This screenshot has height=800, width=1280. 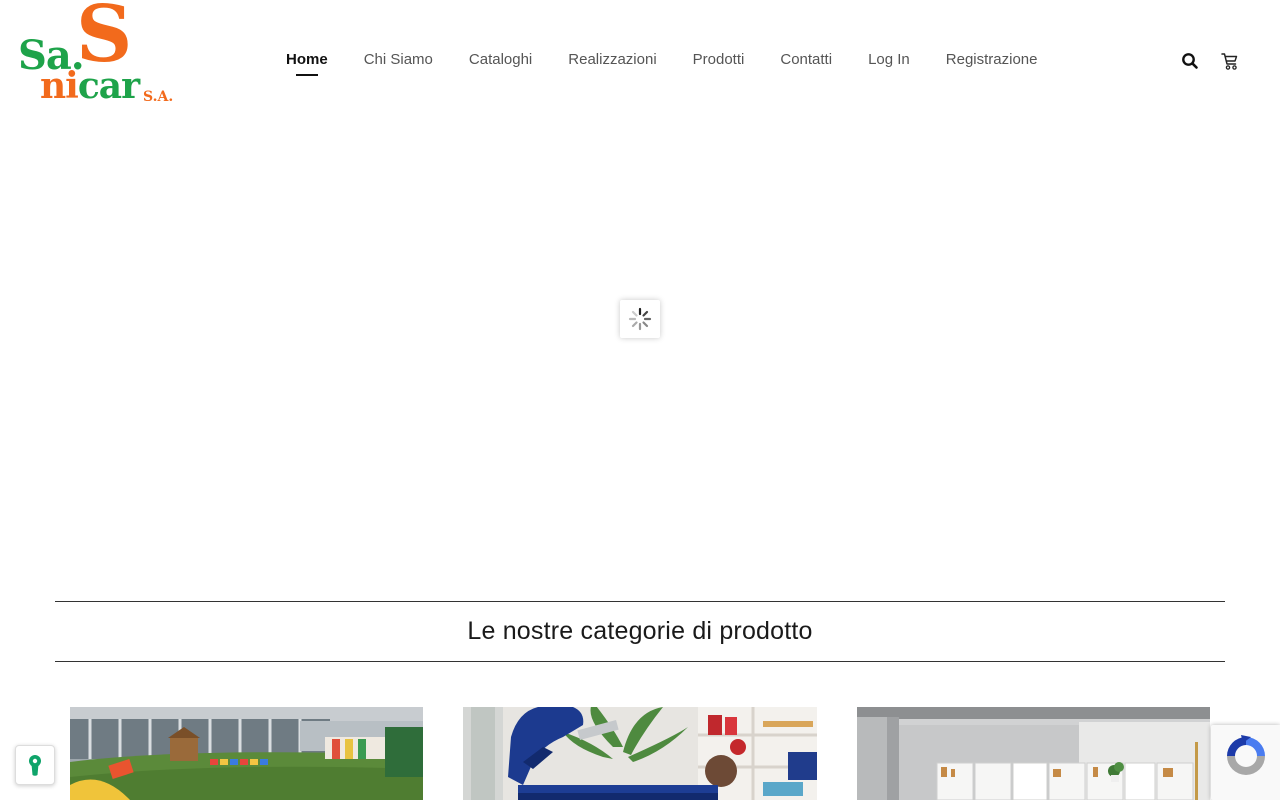 I want to click on search-button, so click(x=1190, y=61).